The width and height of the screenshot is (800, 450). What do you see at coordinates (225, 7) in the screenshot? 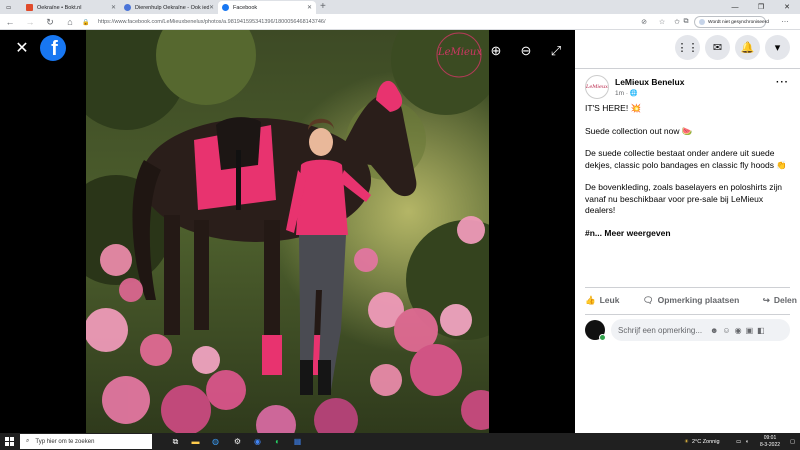
I see `facebook-favicon` at bounding box center [225, 7].